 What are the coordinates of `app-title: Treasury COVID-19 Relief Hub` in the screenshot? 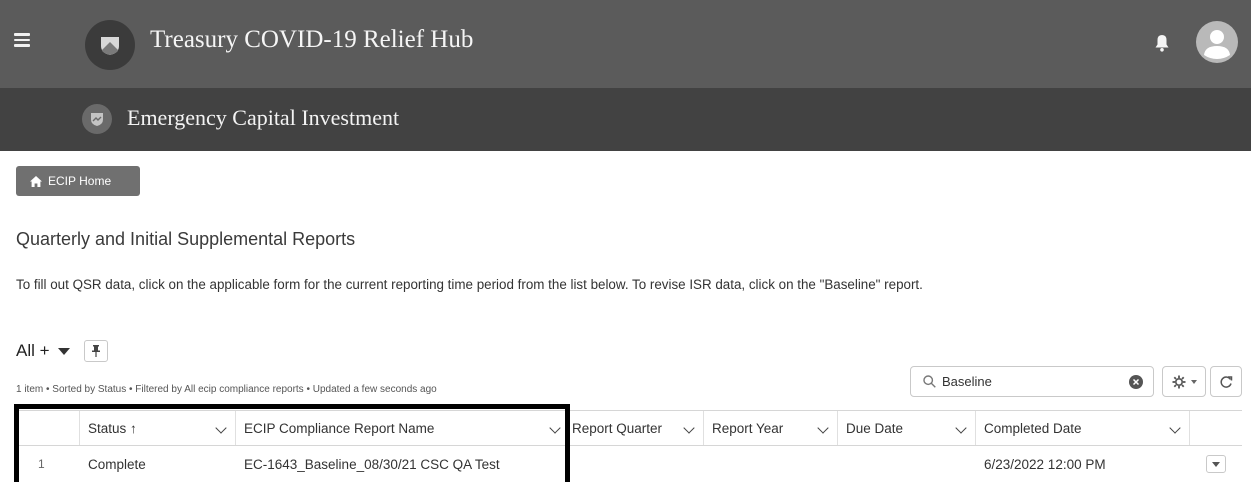 It's located at (312, 39).